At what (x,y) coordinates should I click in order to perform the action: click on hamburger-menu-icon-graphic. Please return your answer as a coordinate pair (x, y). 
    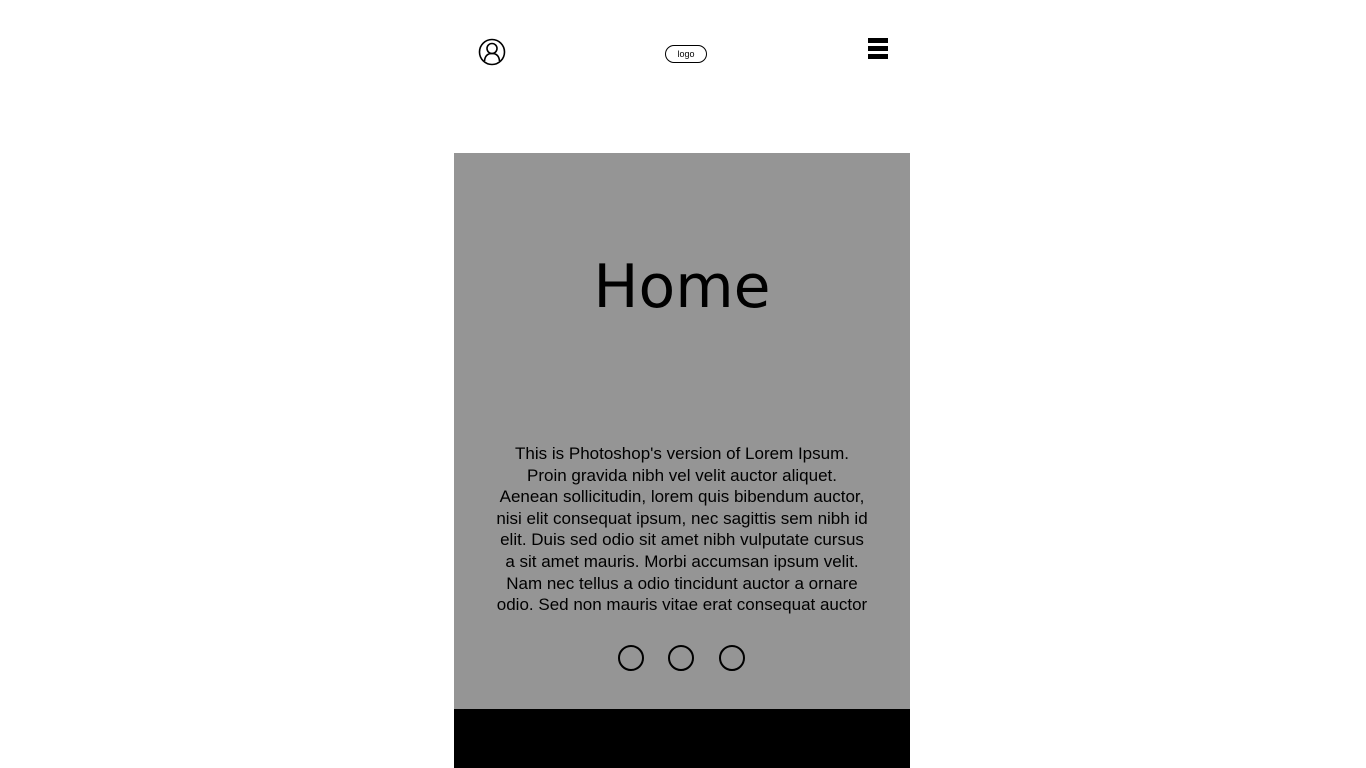
    Looking at the image, I should click on (878, 48).